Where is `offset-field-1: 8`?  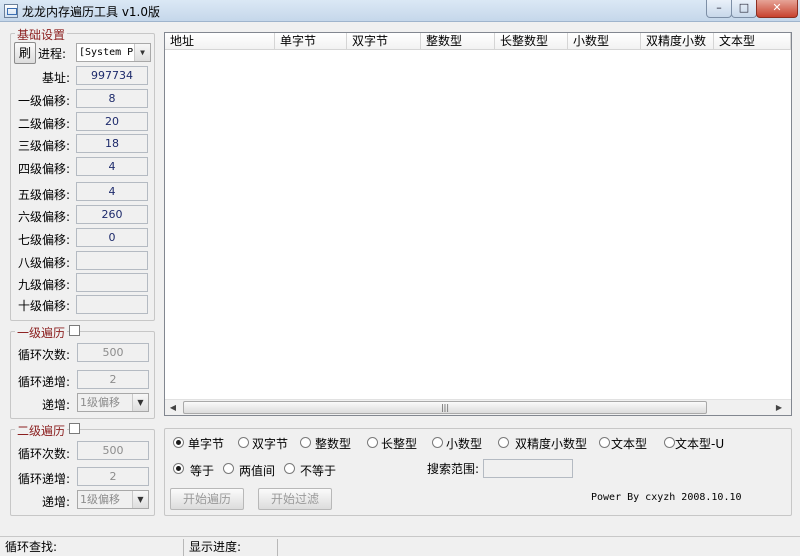
offset-field-1: 8 is located at coordinates (112, 98).